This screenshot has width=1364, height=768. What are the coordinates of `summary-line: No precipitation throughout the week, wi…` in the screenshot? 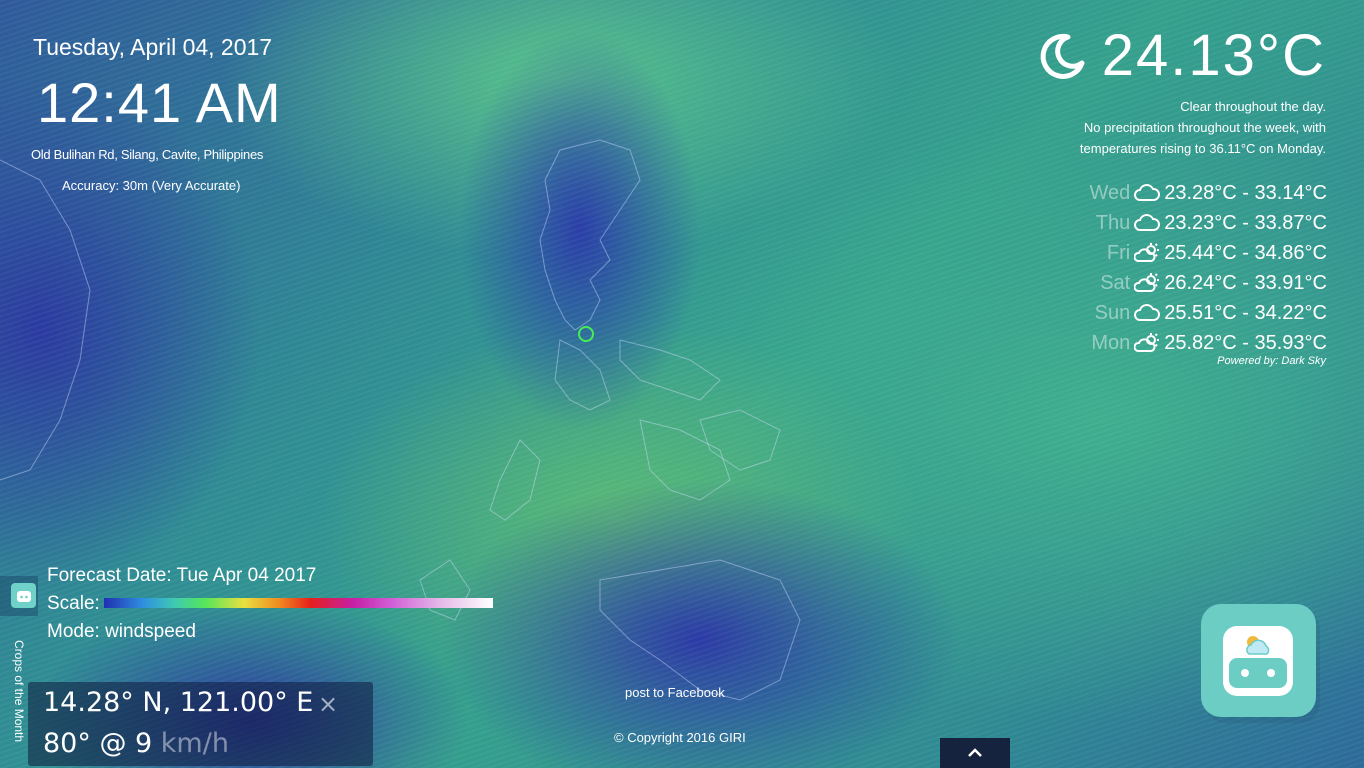 It's located at (1204, 127).